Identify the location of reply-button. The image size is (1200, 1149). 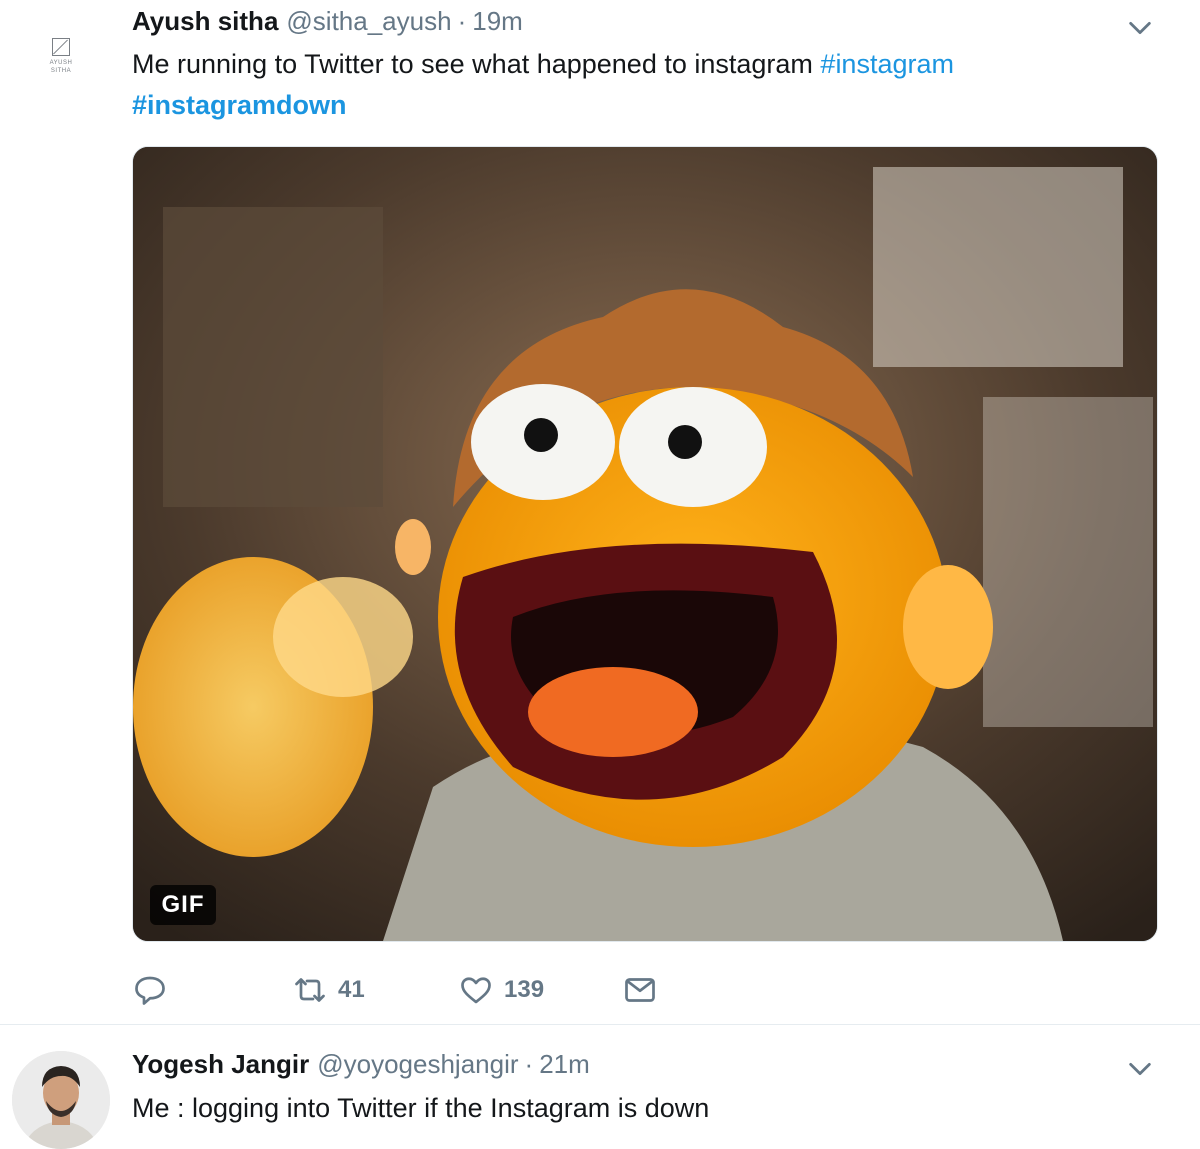
(150, 990).